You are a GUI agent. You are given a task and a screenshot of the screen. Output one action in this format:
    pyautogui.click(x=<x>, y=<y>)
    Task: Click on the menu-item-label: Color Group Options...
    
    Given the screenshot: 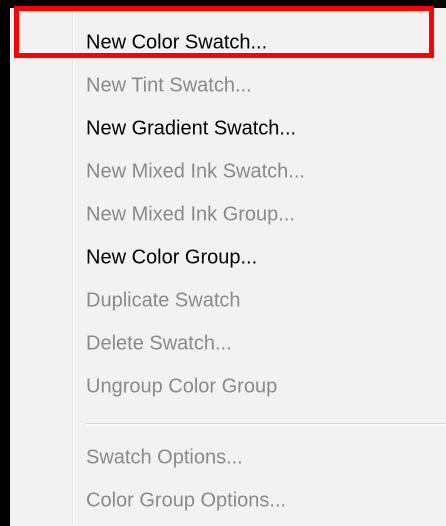 What is the action you would take?
    pyautogui.click(x=186, y=500)
    